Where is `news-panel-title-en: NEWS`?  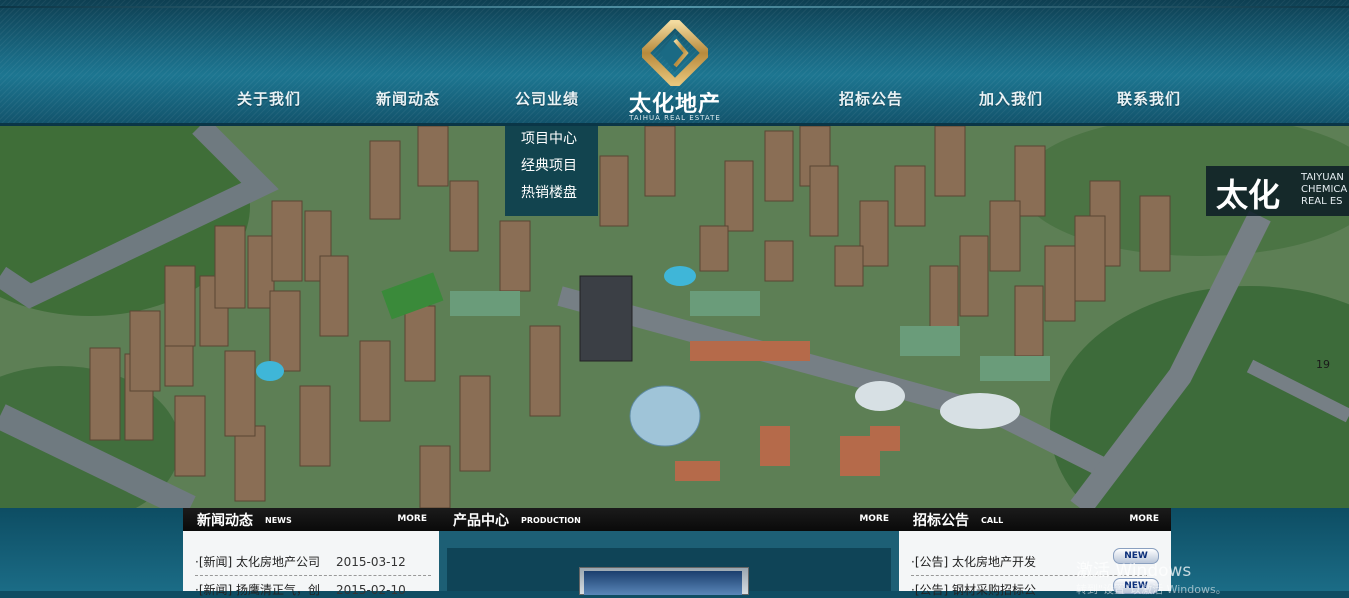
news-panel-title-en: NEWS is located at coordinates (278, 520).